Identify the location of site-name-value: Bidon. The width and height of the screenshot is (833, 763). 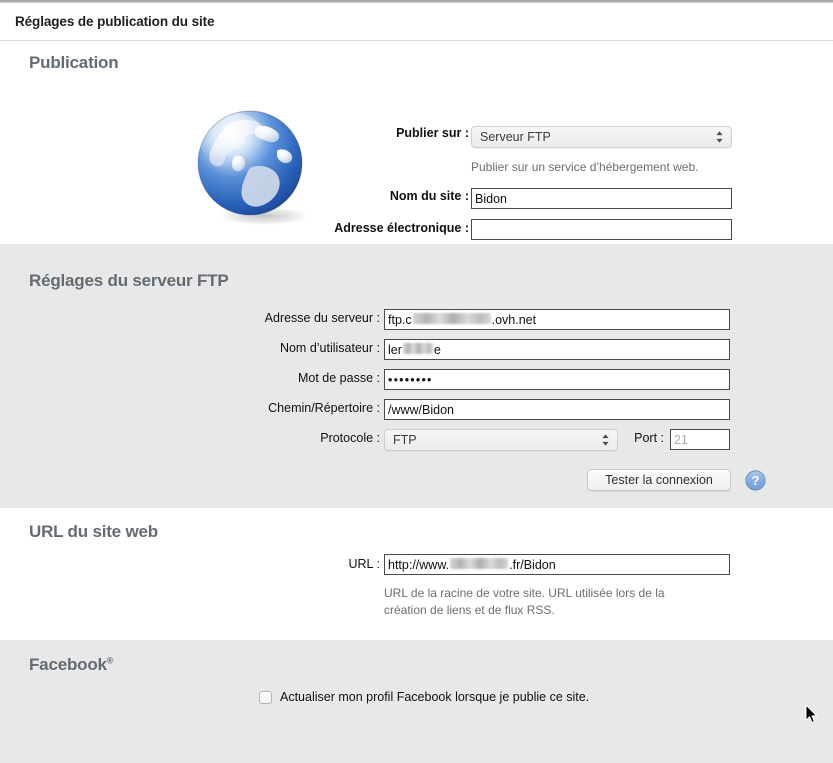
(491, 198).